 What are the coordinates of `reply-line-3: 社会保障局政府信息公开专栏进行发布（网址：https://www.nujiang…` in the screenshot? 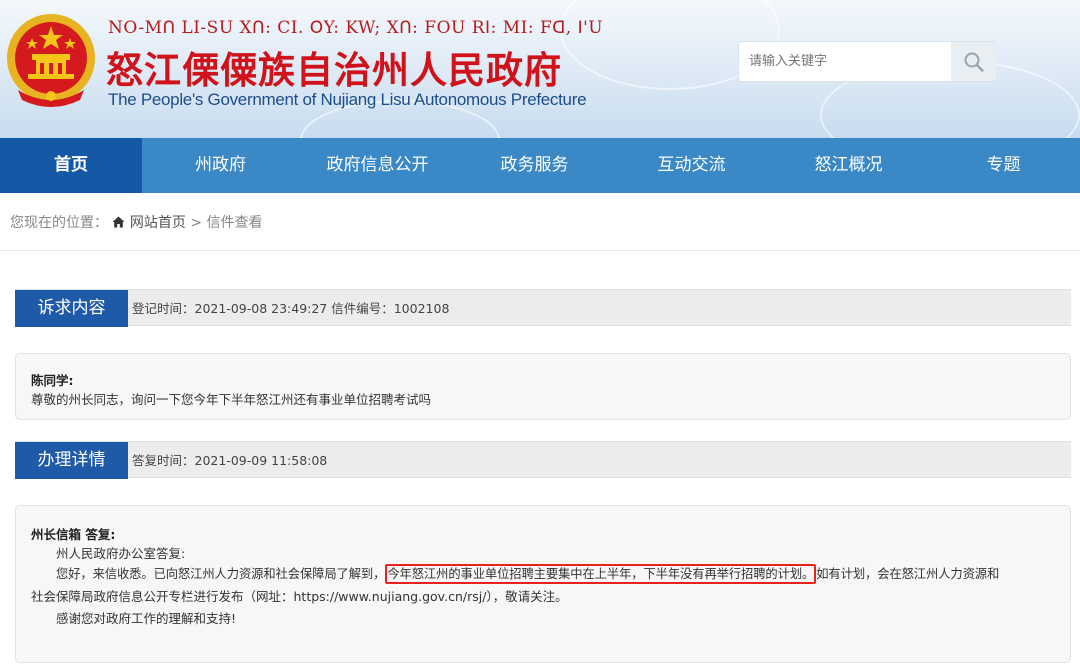 It's located at (299, 596).